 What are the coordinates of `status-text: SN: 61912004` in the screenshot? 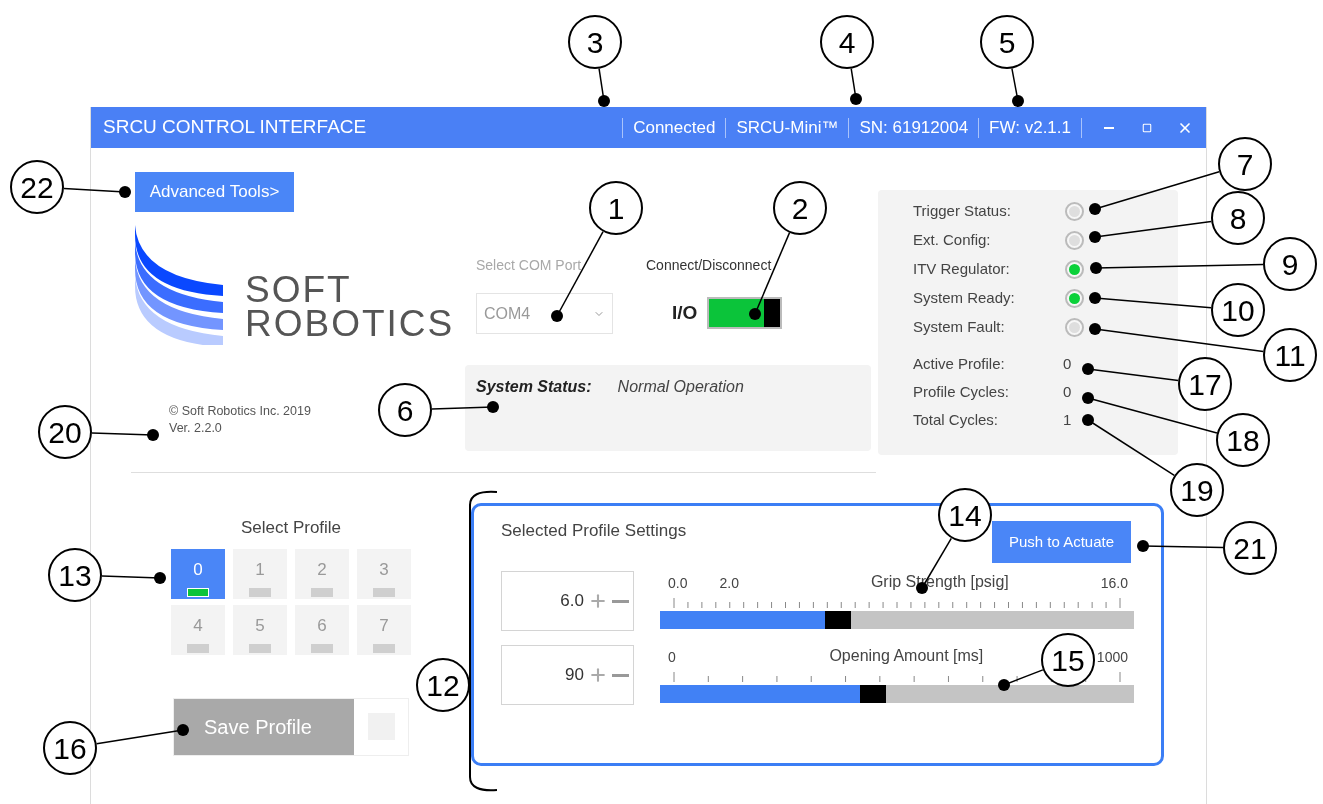 It's located at (914, 127).